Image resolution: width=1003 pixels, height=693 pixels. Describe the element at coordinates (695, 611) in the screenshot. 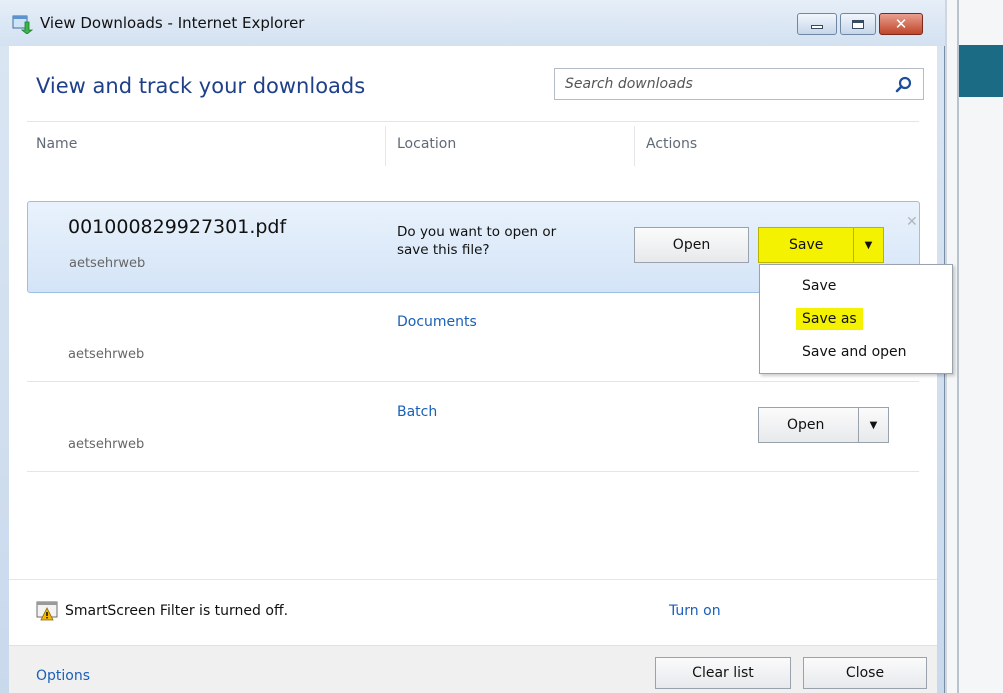

I see `turn-on-link: Turn on` at that location.